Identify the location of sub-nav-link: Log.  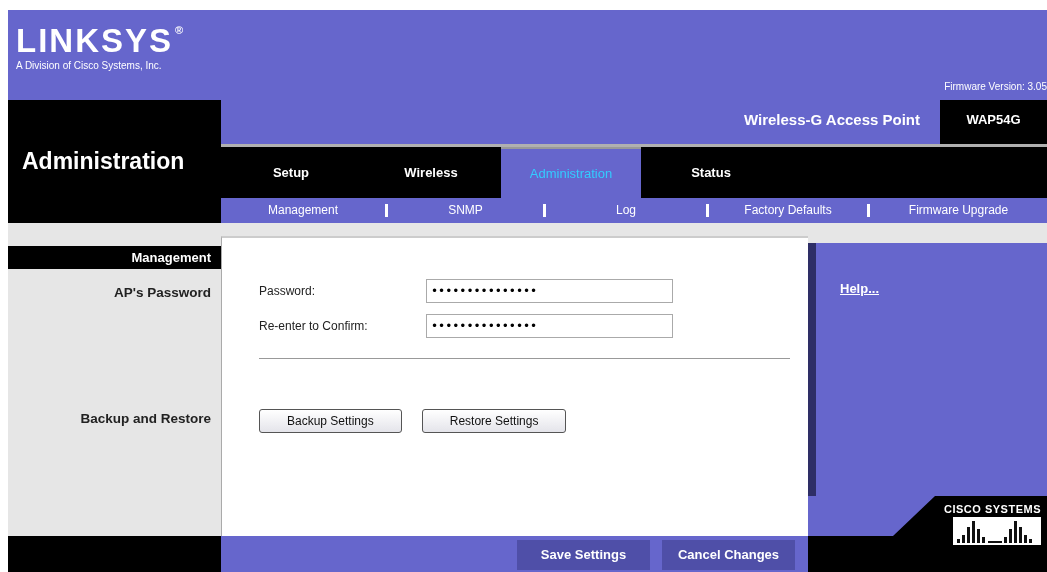
(626, 210).